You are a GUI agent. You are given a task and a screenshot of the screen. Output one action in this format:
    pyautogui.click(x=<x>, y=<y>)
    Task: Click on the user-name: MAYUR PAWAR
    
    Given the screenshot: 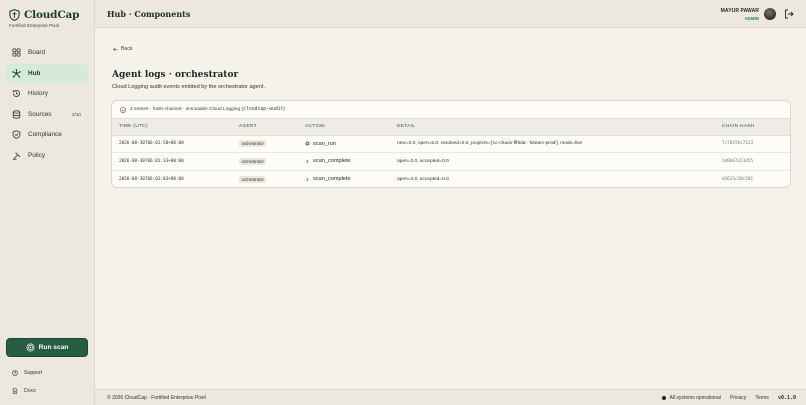 What is the action you would take?
    pyautogui.click(x=739, y=11)
    